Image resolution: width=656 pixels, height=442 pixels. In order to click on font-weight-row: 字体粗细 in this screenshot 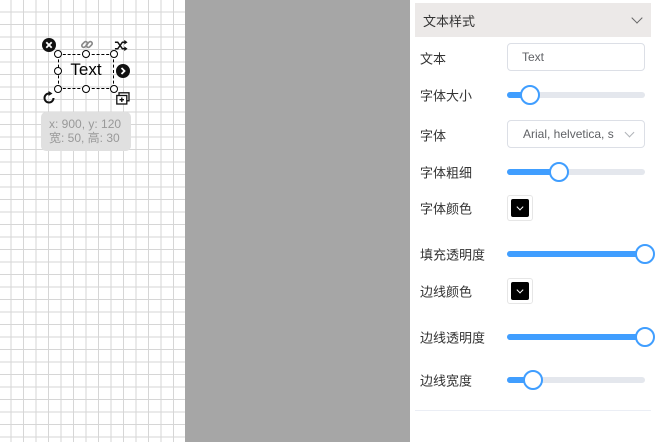, I will do `click(533, 172)`.